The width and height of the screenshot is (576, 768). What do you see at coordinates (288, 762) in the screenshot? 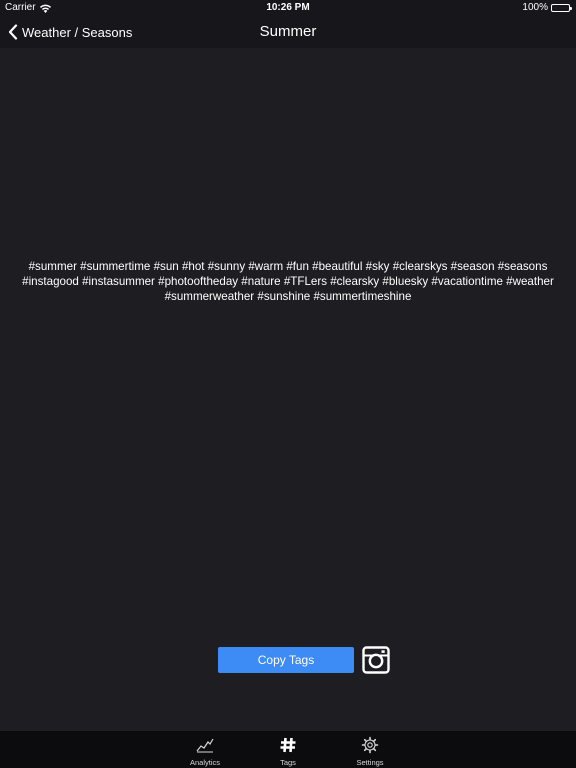
I see `tab-tags-label: Tags` at bounding box center [288, 762].